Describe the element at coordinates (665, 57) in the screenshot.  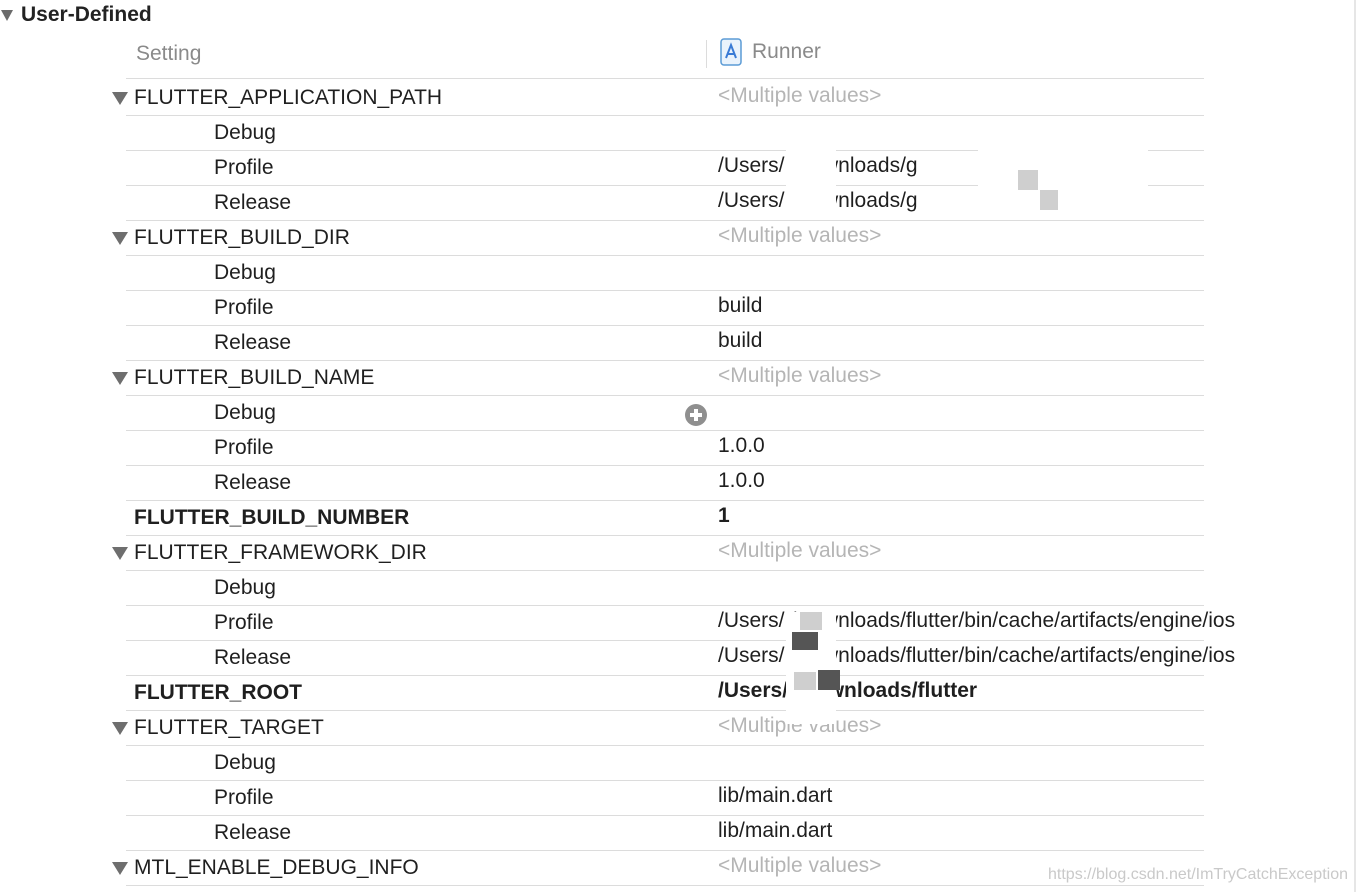
I see `column-header: Setting Runner` at that location.